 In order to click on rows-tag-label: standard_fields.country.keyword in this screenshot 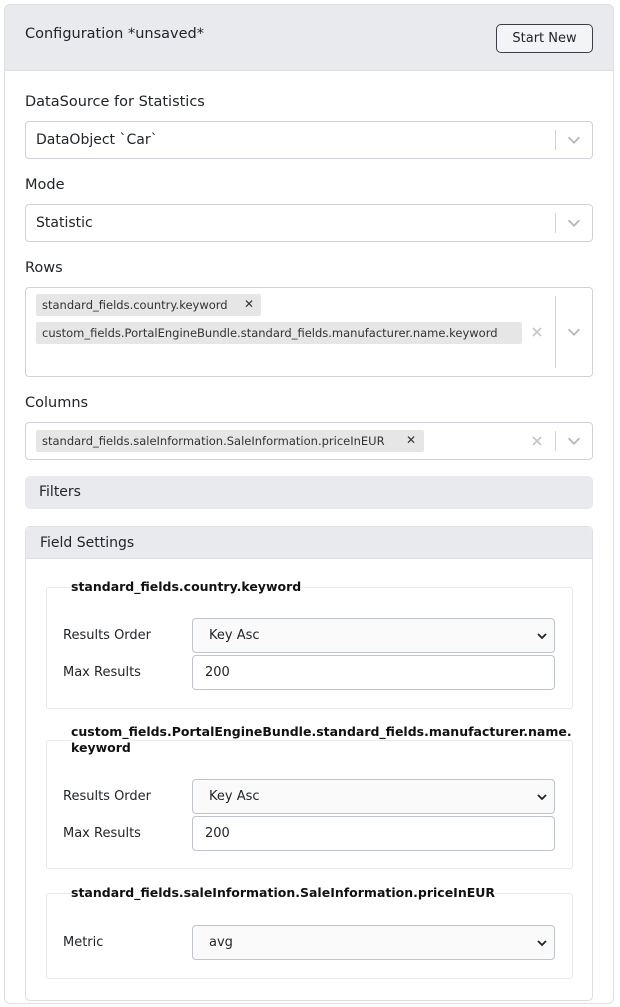, I will do `click(135, 305)`.